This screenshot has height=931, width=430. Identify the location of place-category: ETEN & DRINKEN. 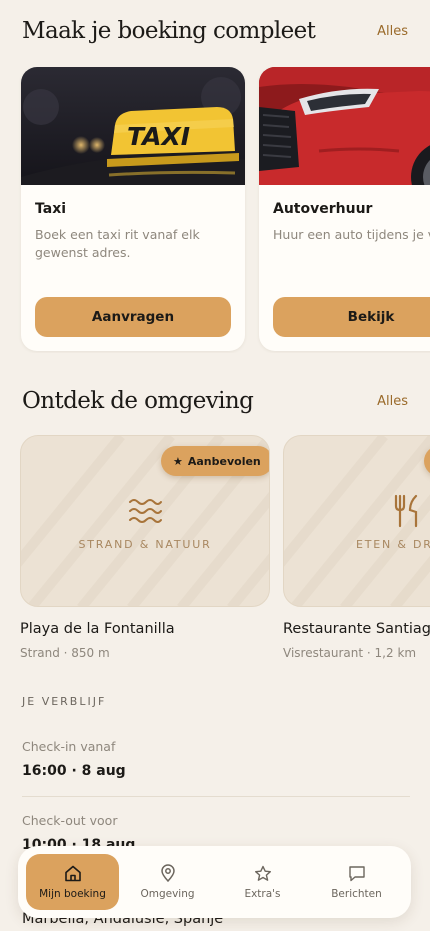
(393, 544).